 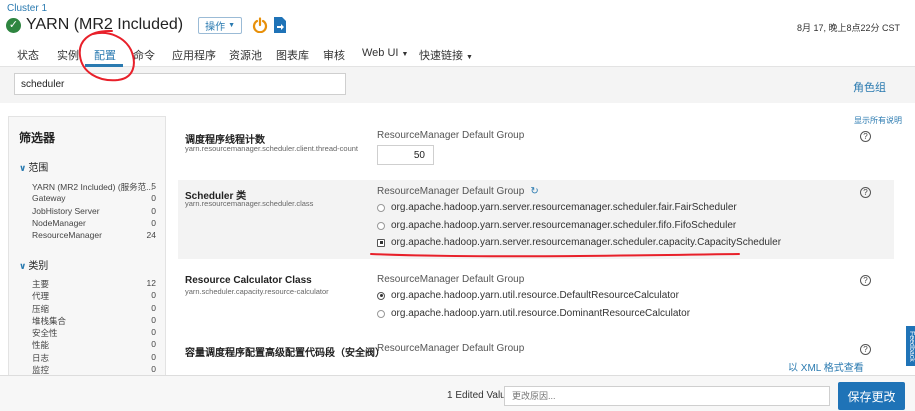 What do you see at coordinates (194, 55) in the screenshot?
I see `tab-applications: 应用程序` at bounding box center [194, 55].